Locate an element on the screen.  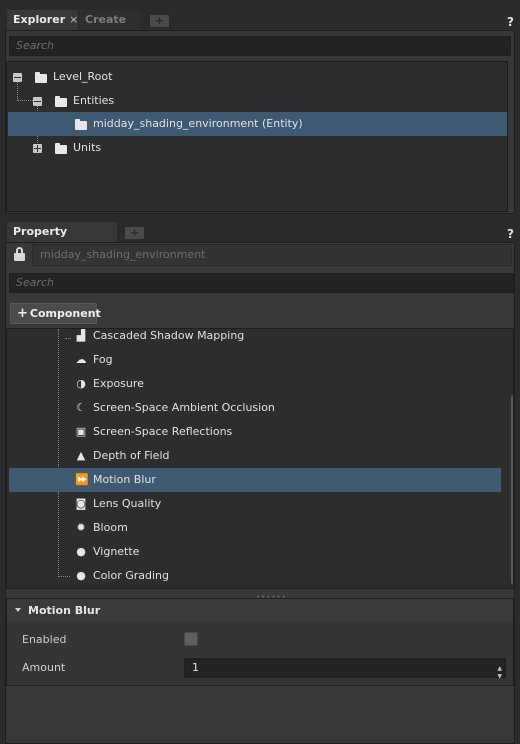
tree-item-entities: Entities is located at coordinates (257, 101).